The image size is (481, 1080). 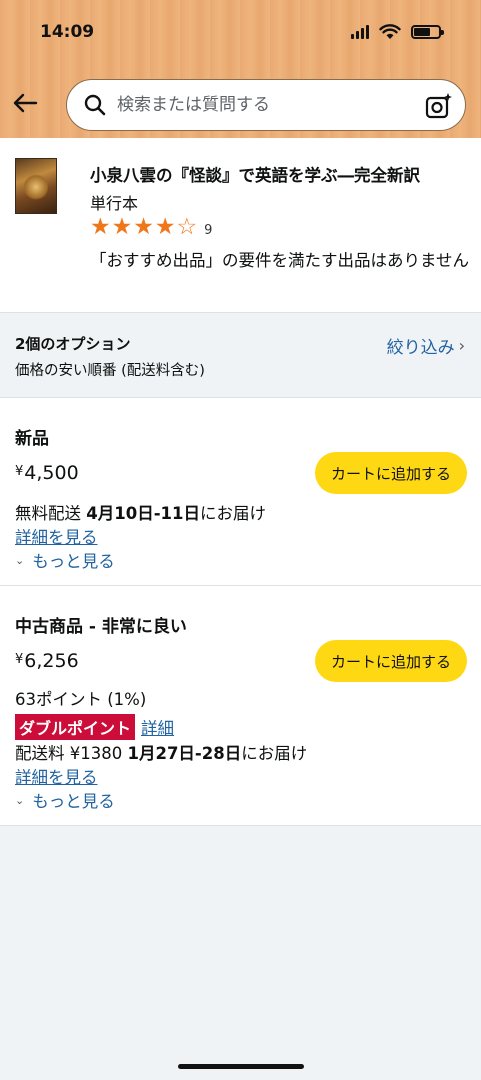 I want to click on double-points-row: ダブルポイント 詳細, so click(x=94, y=727).